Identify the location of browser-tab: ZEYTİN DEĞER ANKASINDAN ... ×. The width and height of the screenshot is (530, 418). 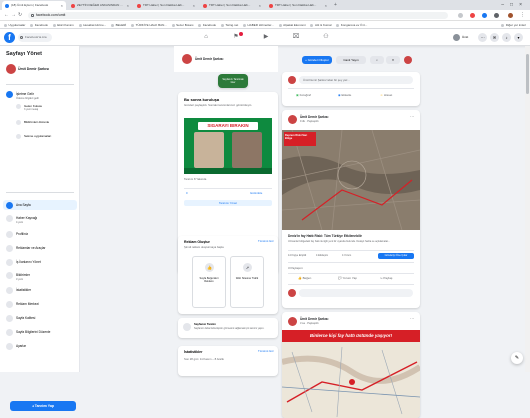
(100, 5).